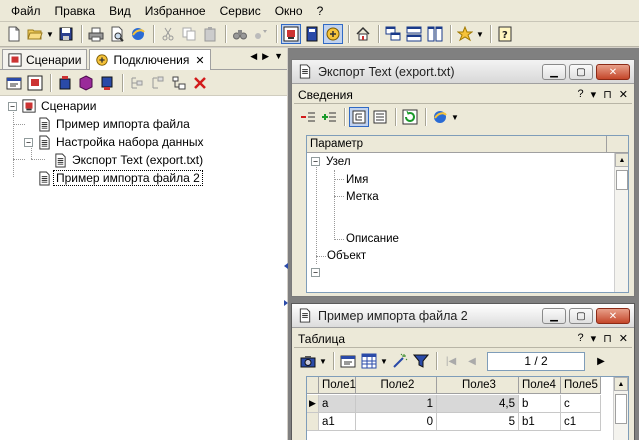  Describe the element at coordinates (465, 34) in the screenshot. I see `favorites-button` at that location.